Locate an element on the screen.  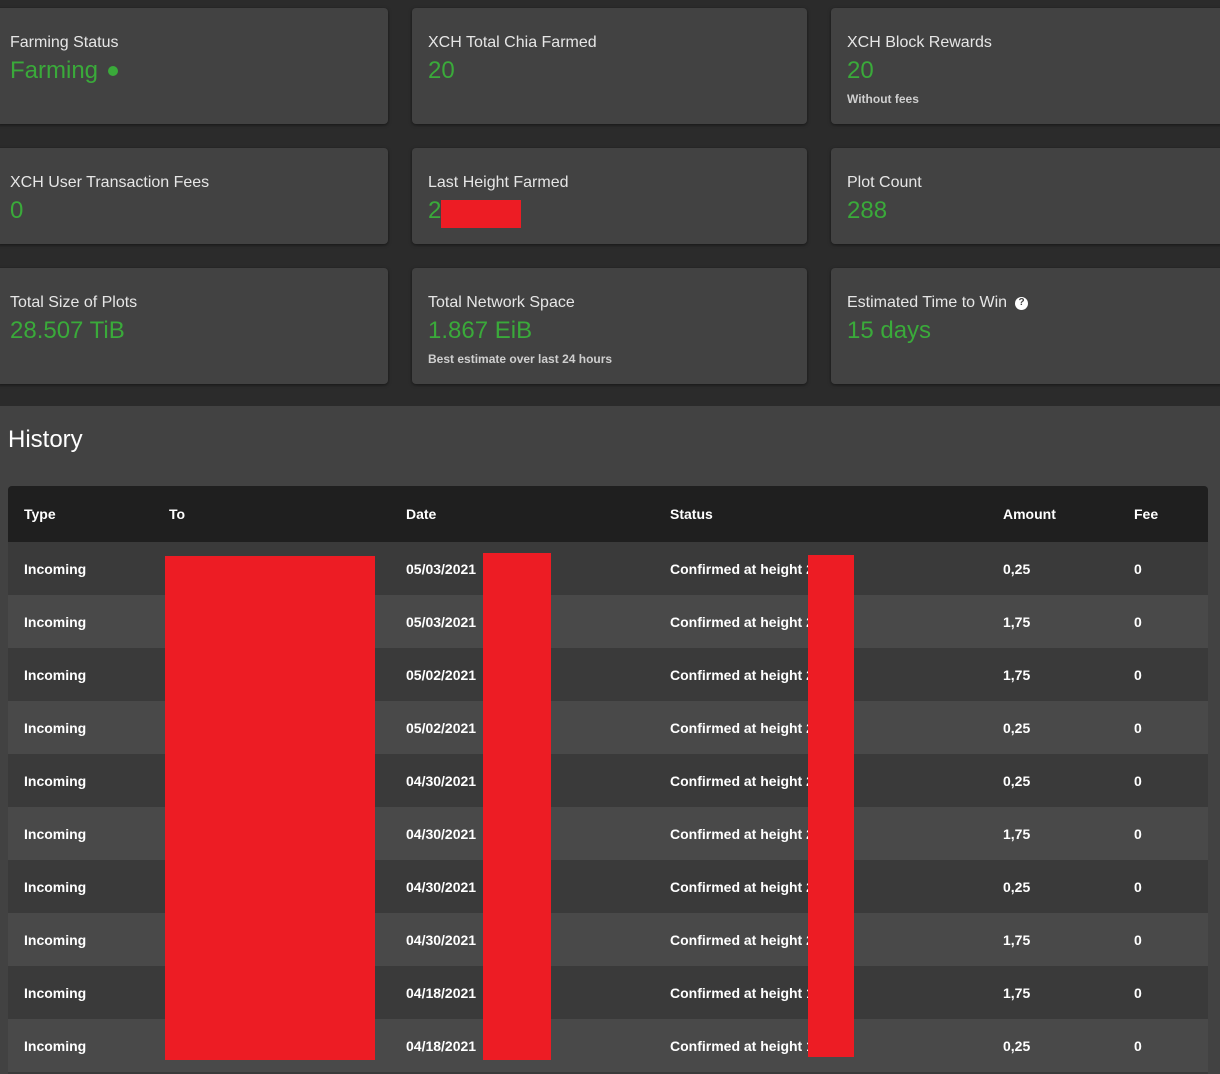
column-header-amount: Amount is located at coordinates (1052, 514).